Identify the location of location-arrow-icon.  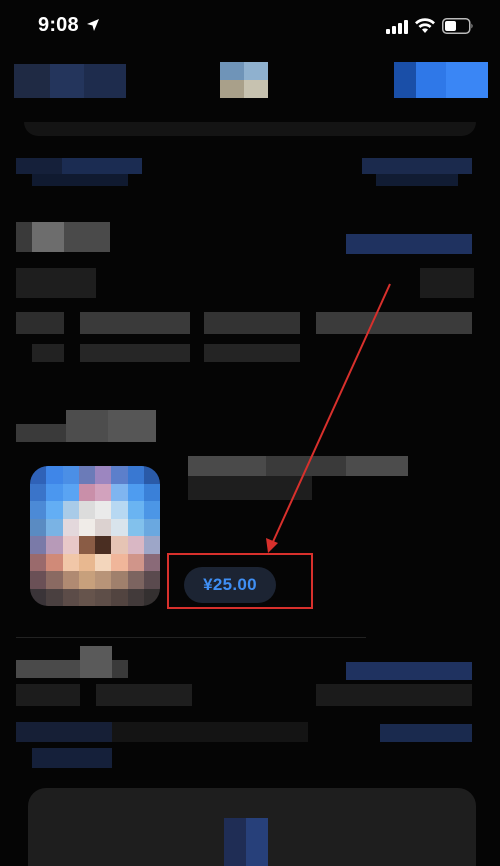
(93, 25).